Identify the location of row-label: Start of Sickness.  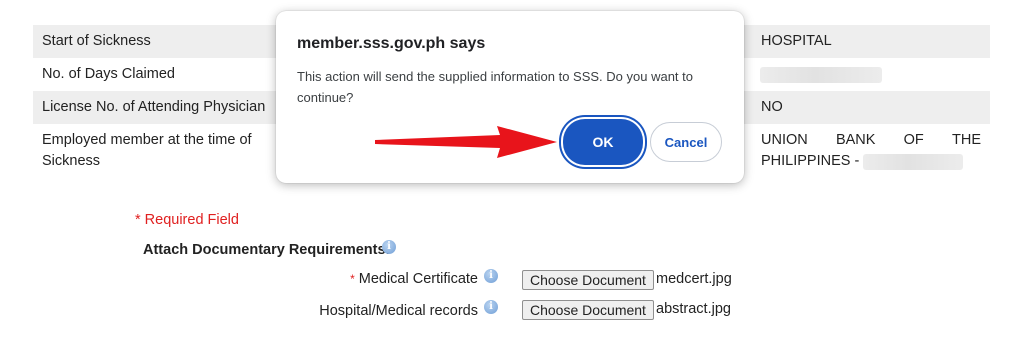
(96, 41).